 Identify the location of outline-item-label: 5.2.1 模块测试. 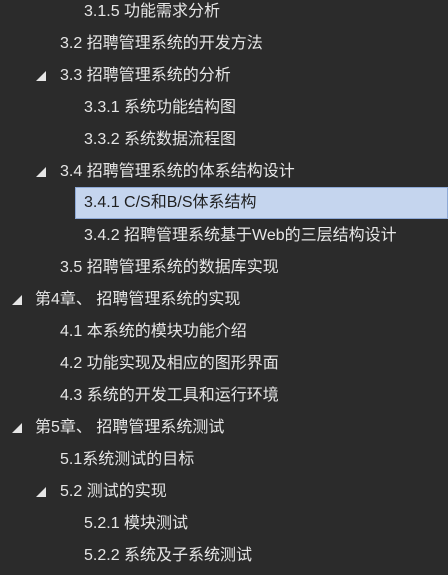
(136, 523).